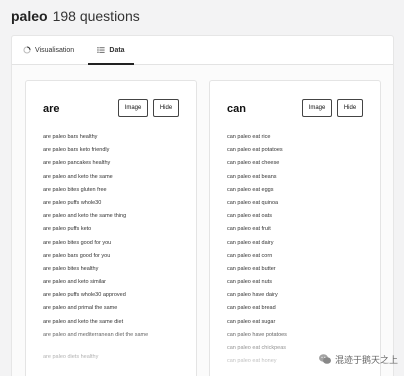 This screenshot has height=376, width=404. What do you see at coordinates (113, 272) in the screenshot?
I see `question-item: are paleo bites healthy` at bounding box center [113, 272].